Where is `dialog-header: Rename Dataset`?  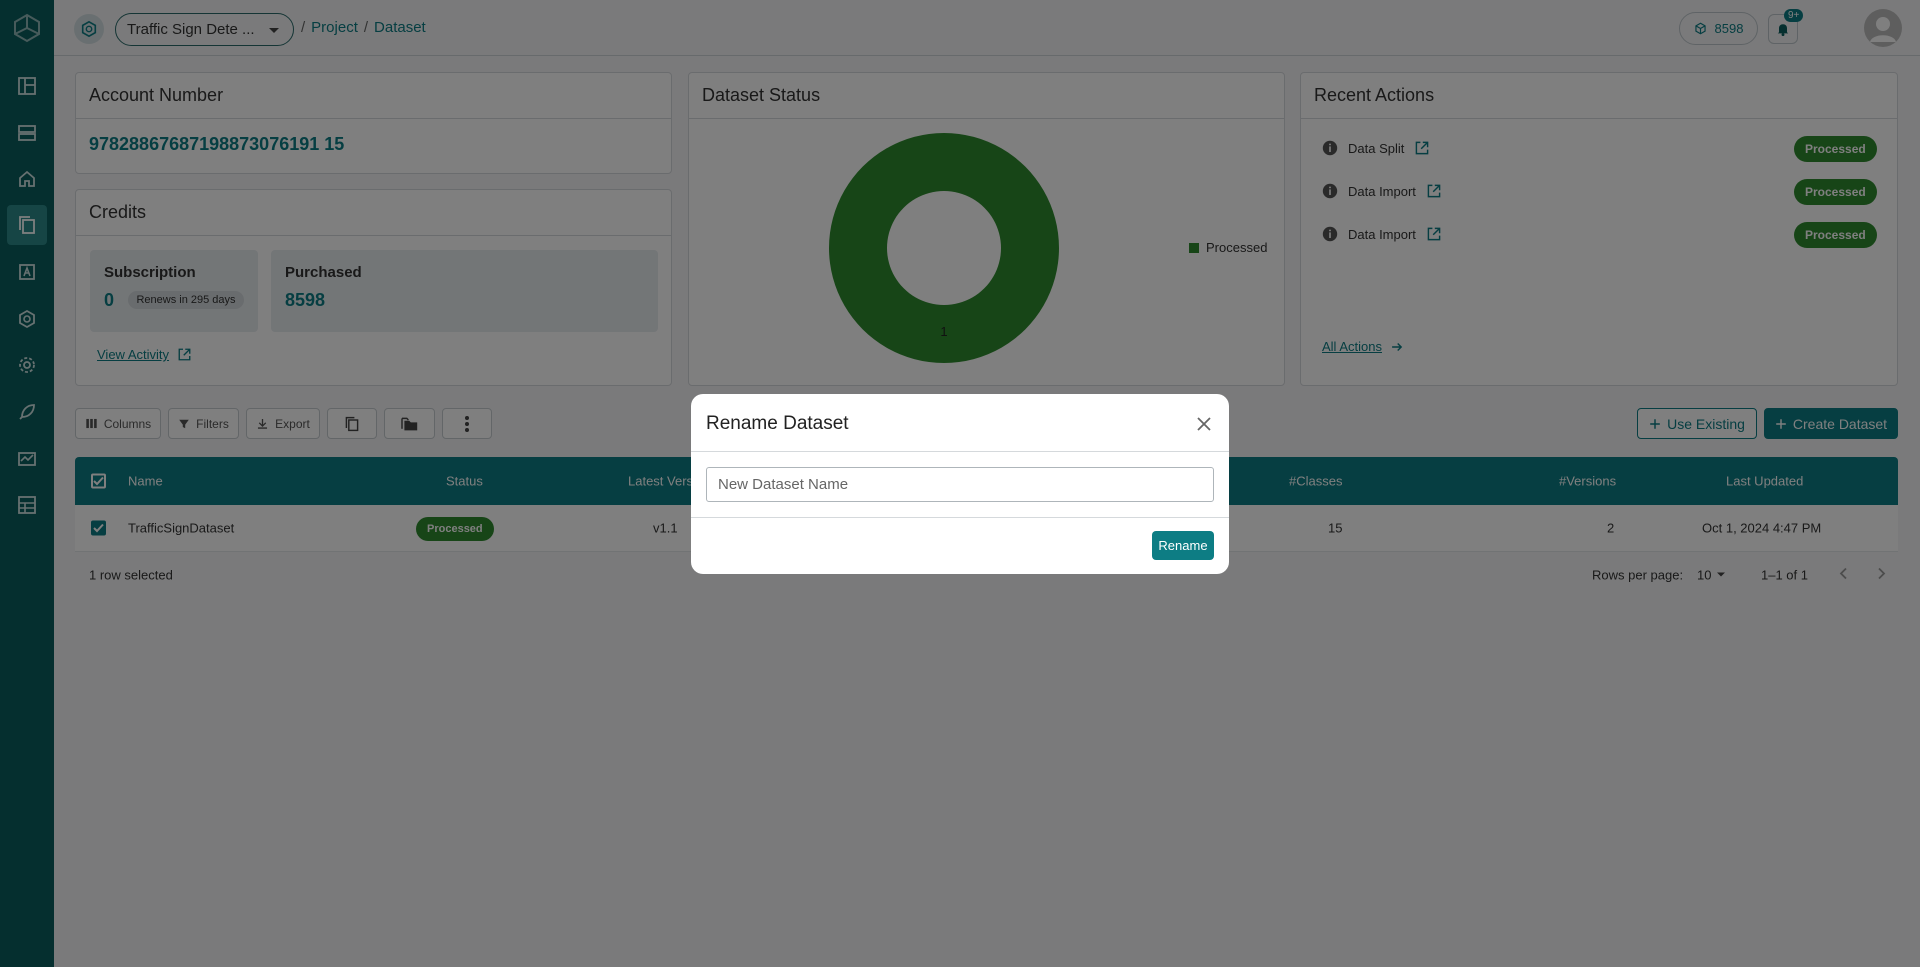
dialog-header: Rename Dataset is located at coordinates (960, 423).